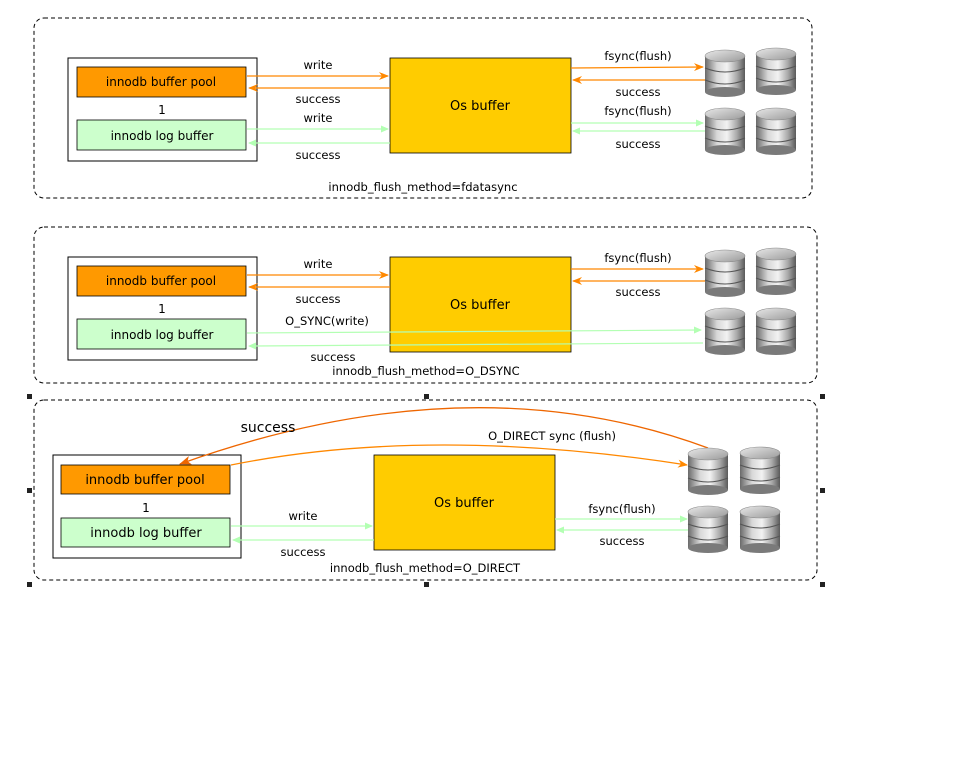 This screenshot has height=781, width=977. What do you see at coordinates (425, 371) in the screenshot?
I see `panel-caption: innodb_flush_method=O_DSYNC` at bounding box center [425, 371].